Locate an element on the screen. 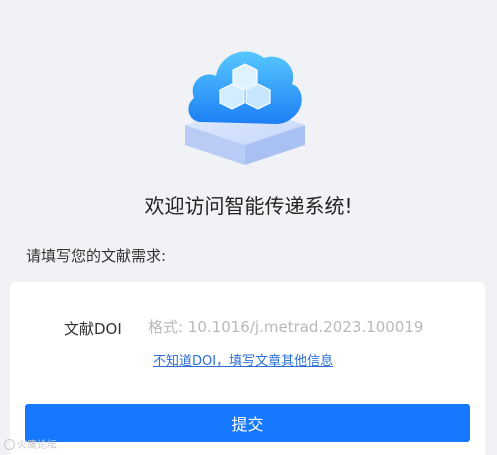 The height and width of the screenshot is (455, 497). watermark: 火鹰论坛 is located at coordinates (30, 443).